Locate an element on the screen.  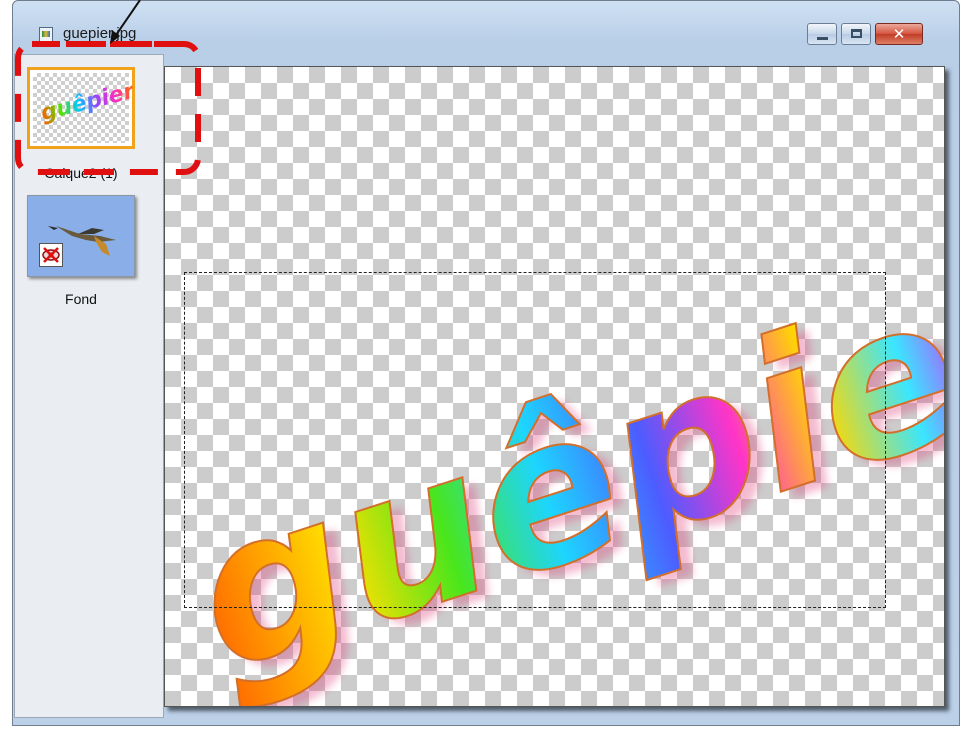
layer-label-fond: Fond is located at coordinates (81, 299).